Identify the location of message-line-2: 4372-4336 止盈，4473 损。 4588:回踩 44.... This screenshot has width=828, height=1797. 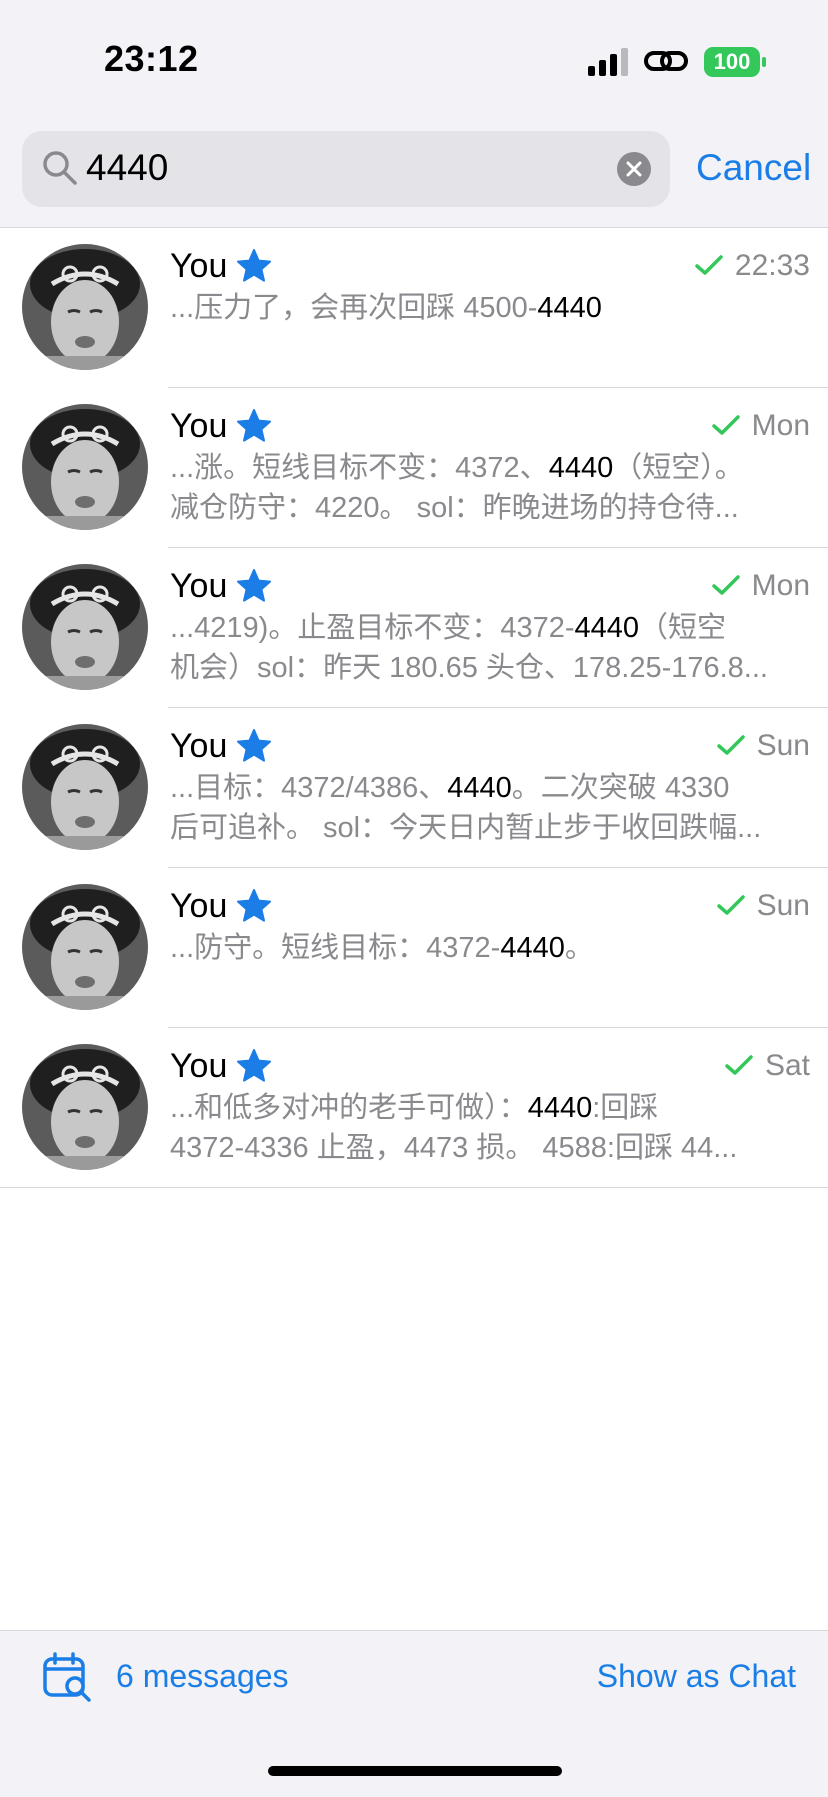
(454, 1148).